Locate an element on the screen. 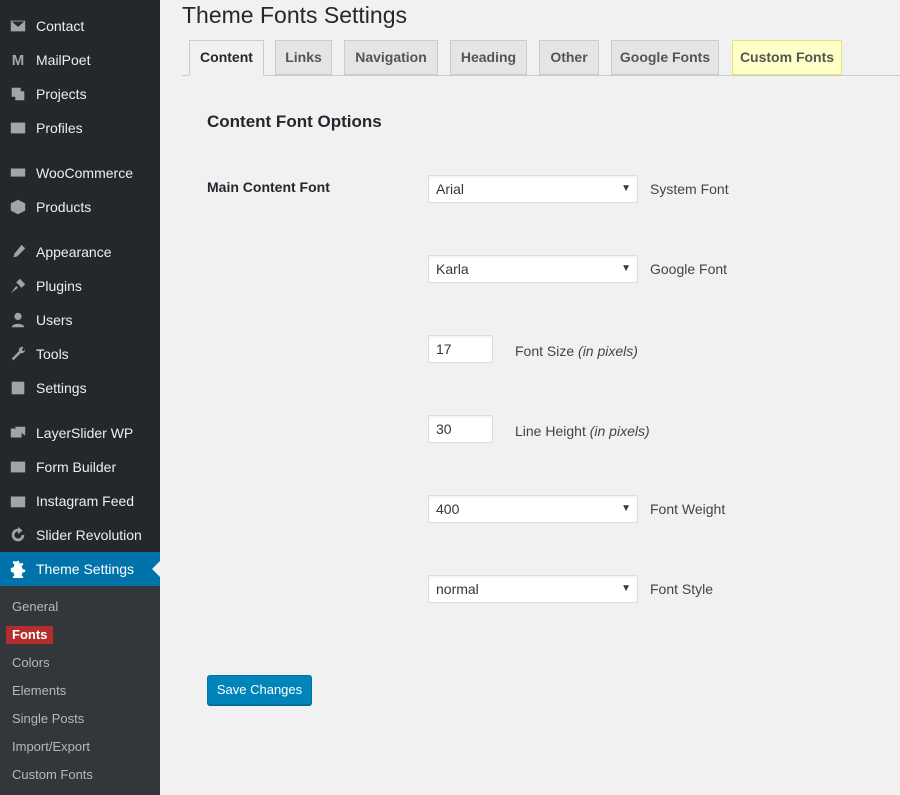 The width and height of the screenshot is (900, 795). font-size-input: 17 is located at coordinates (460, 349).